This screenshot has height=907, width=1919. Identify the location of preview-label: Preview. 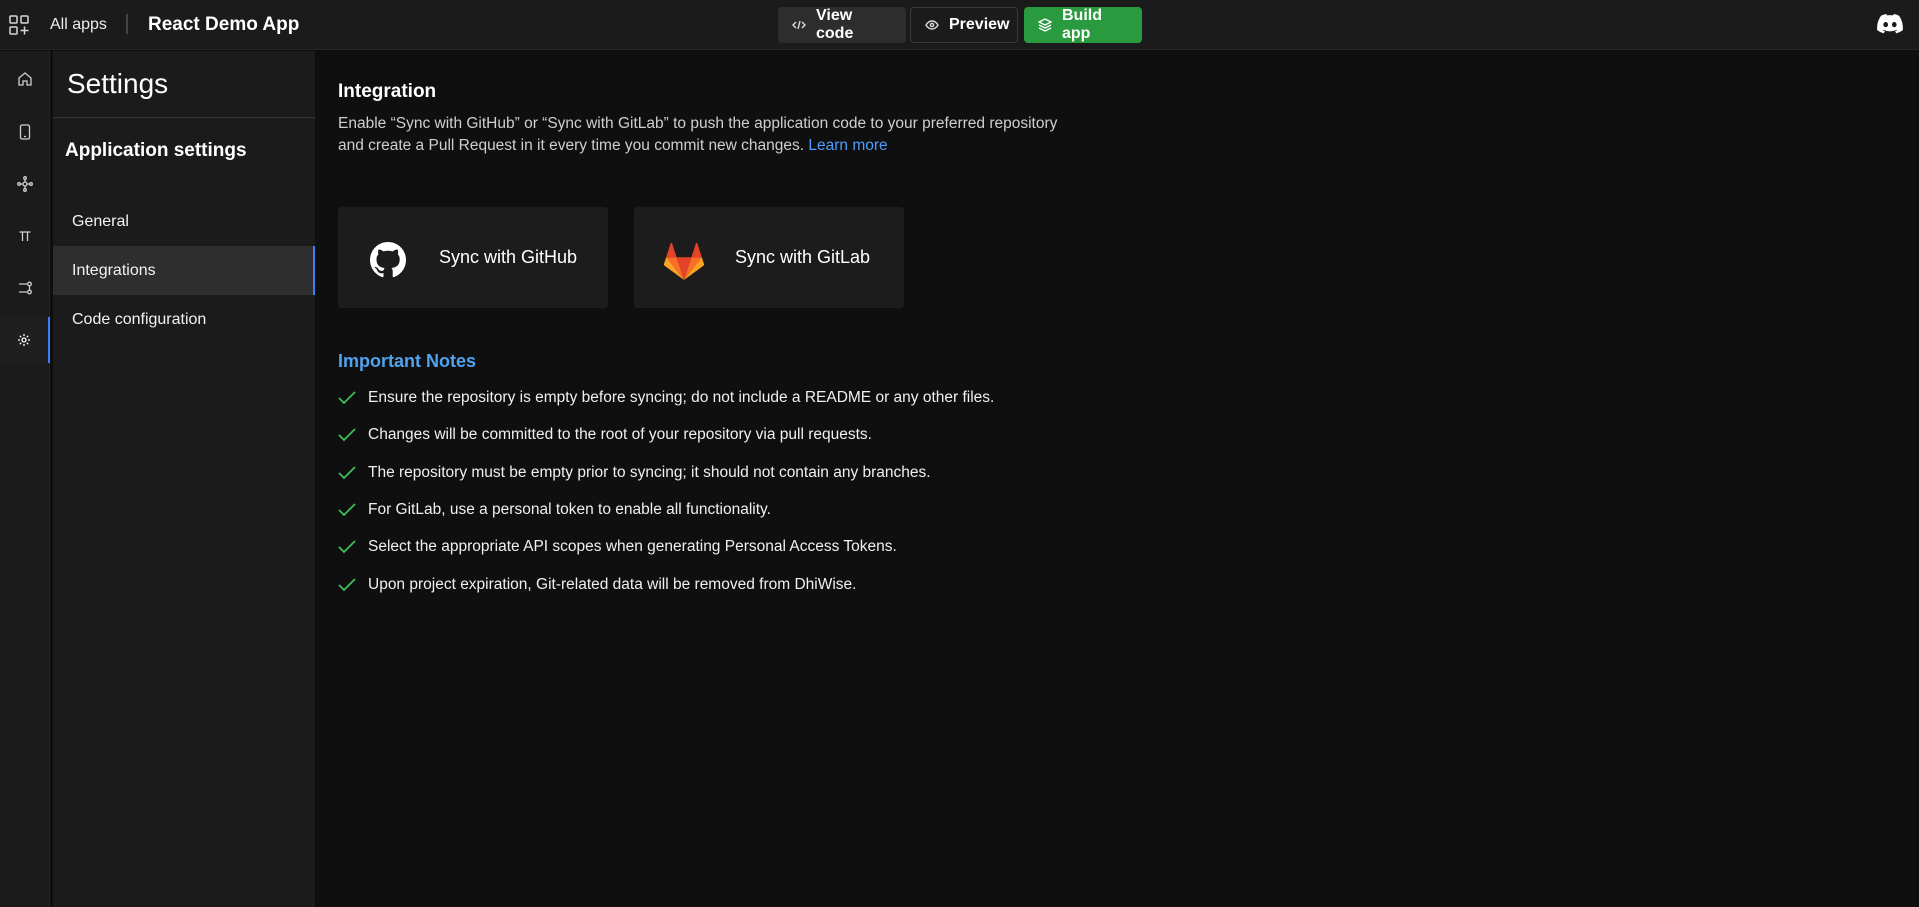
(979, 24).